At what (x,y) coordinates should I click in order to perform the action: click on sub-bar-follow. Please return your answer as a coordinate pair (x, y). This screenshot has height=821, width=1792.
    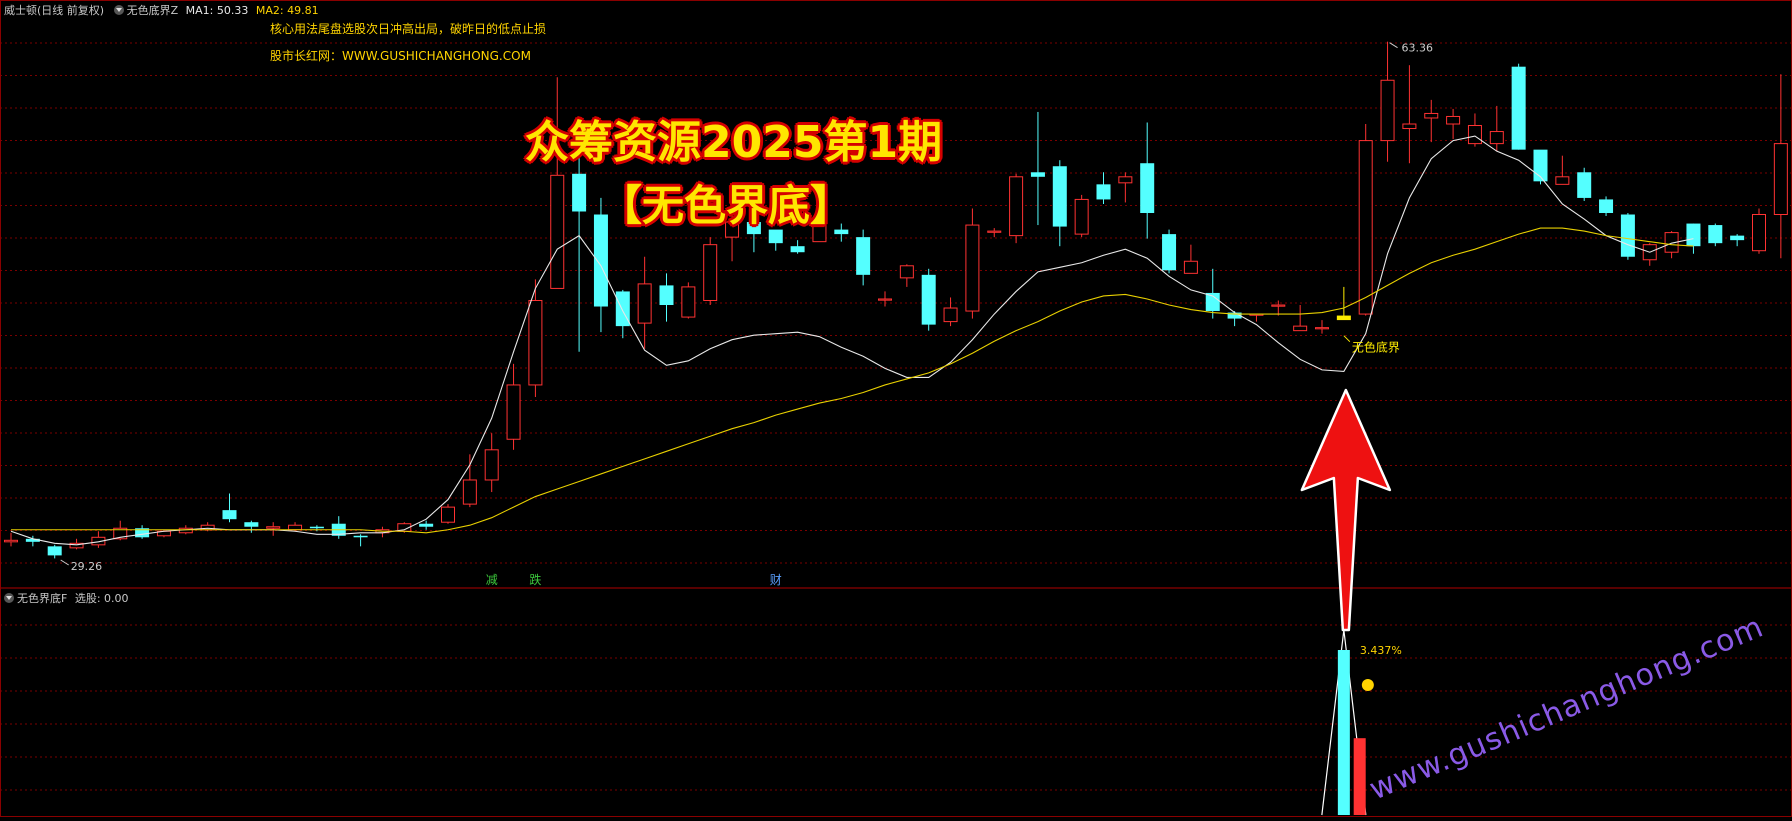
    Looking at the image, I should click on (1359, 776).